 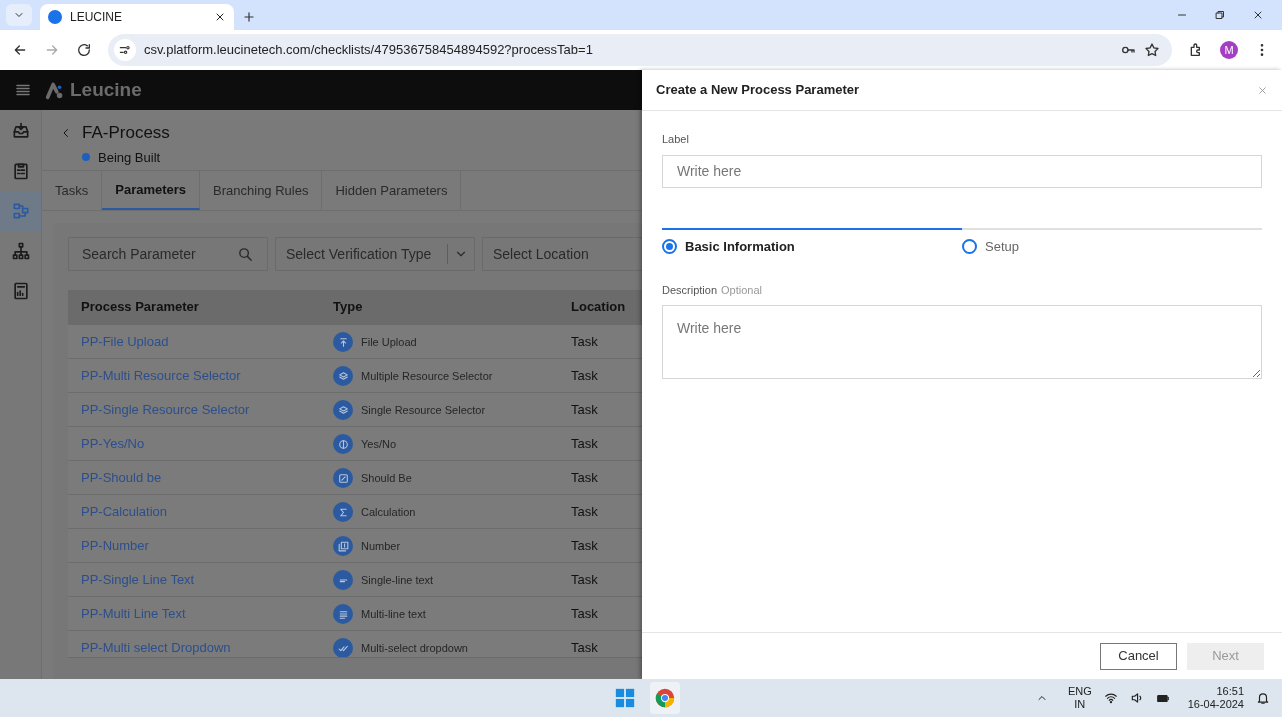 I want to click on sigma-icon, so click(x=343, y=512).